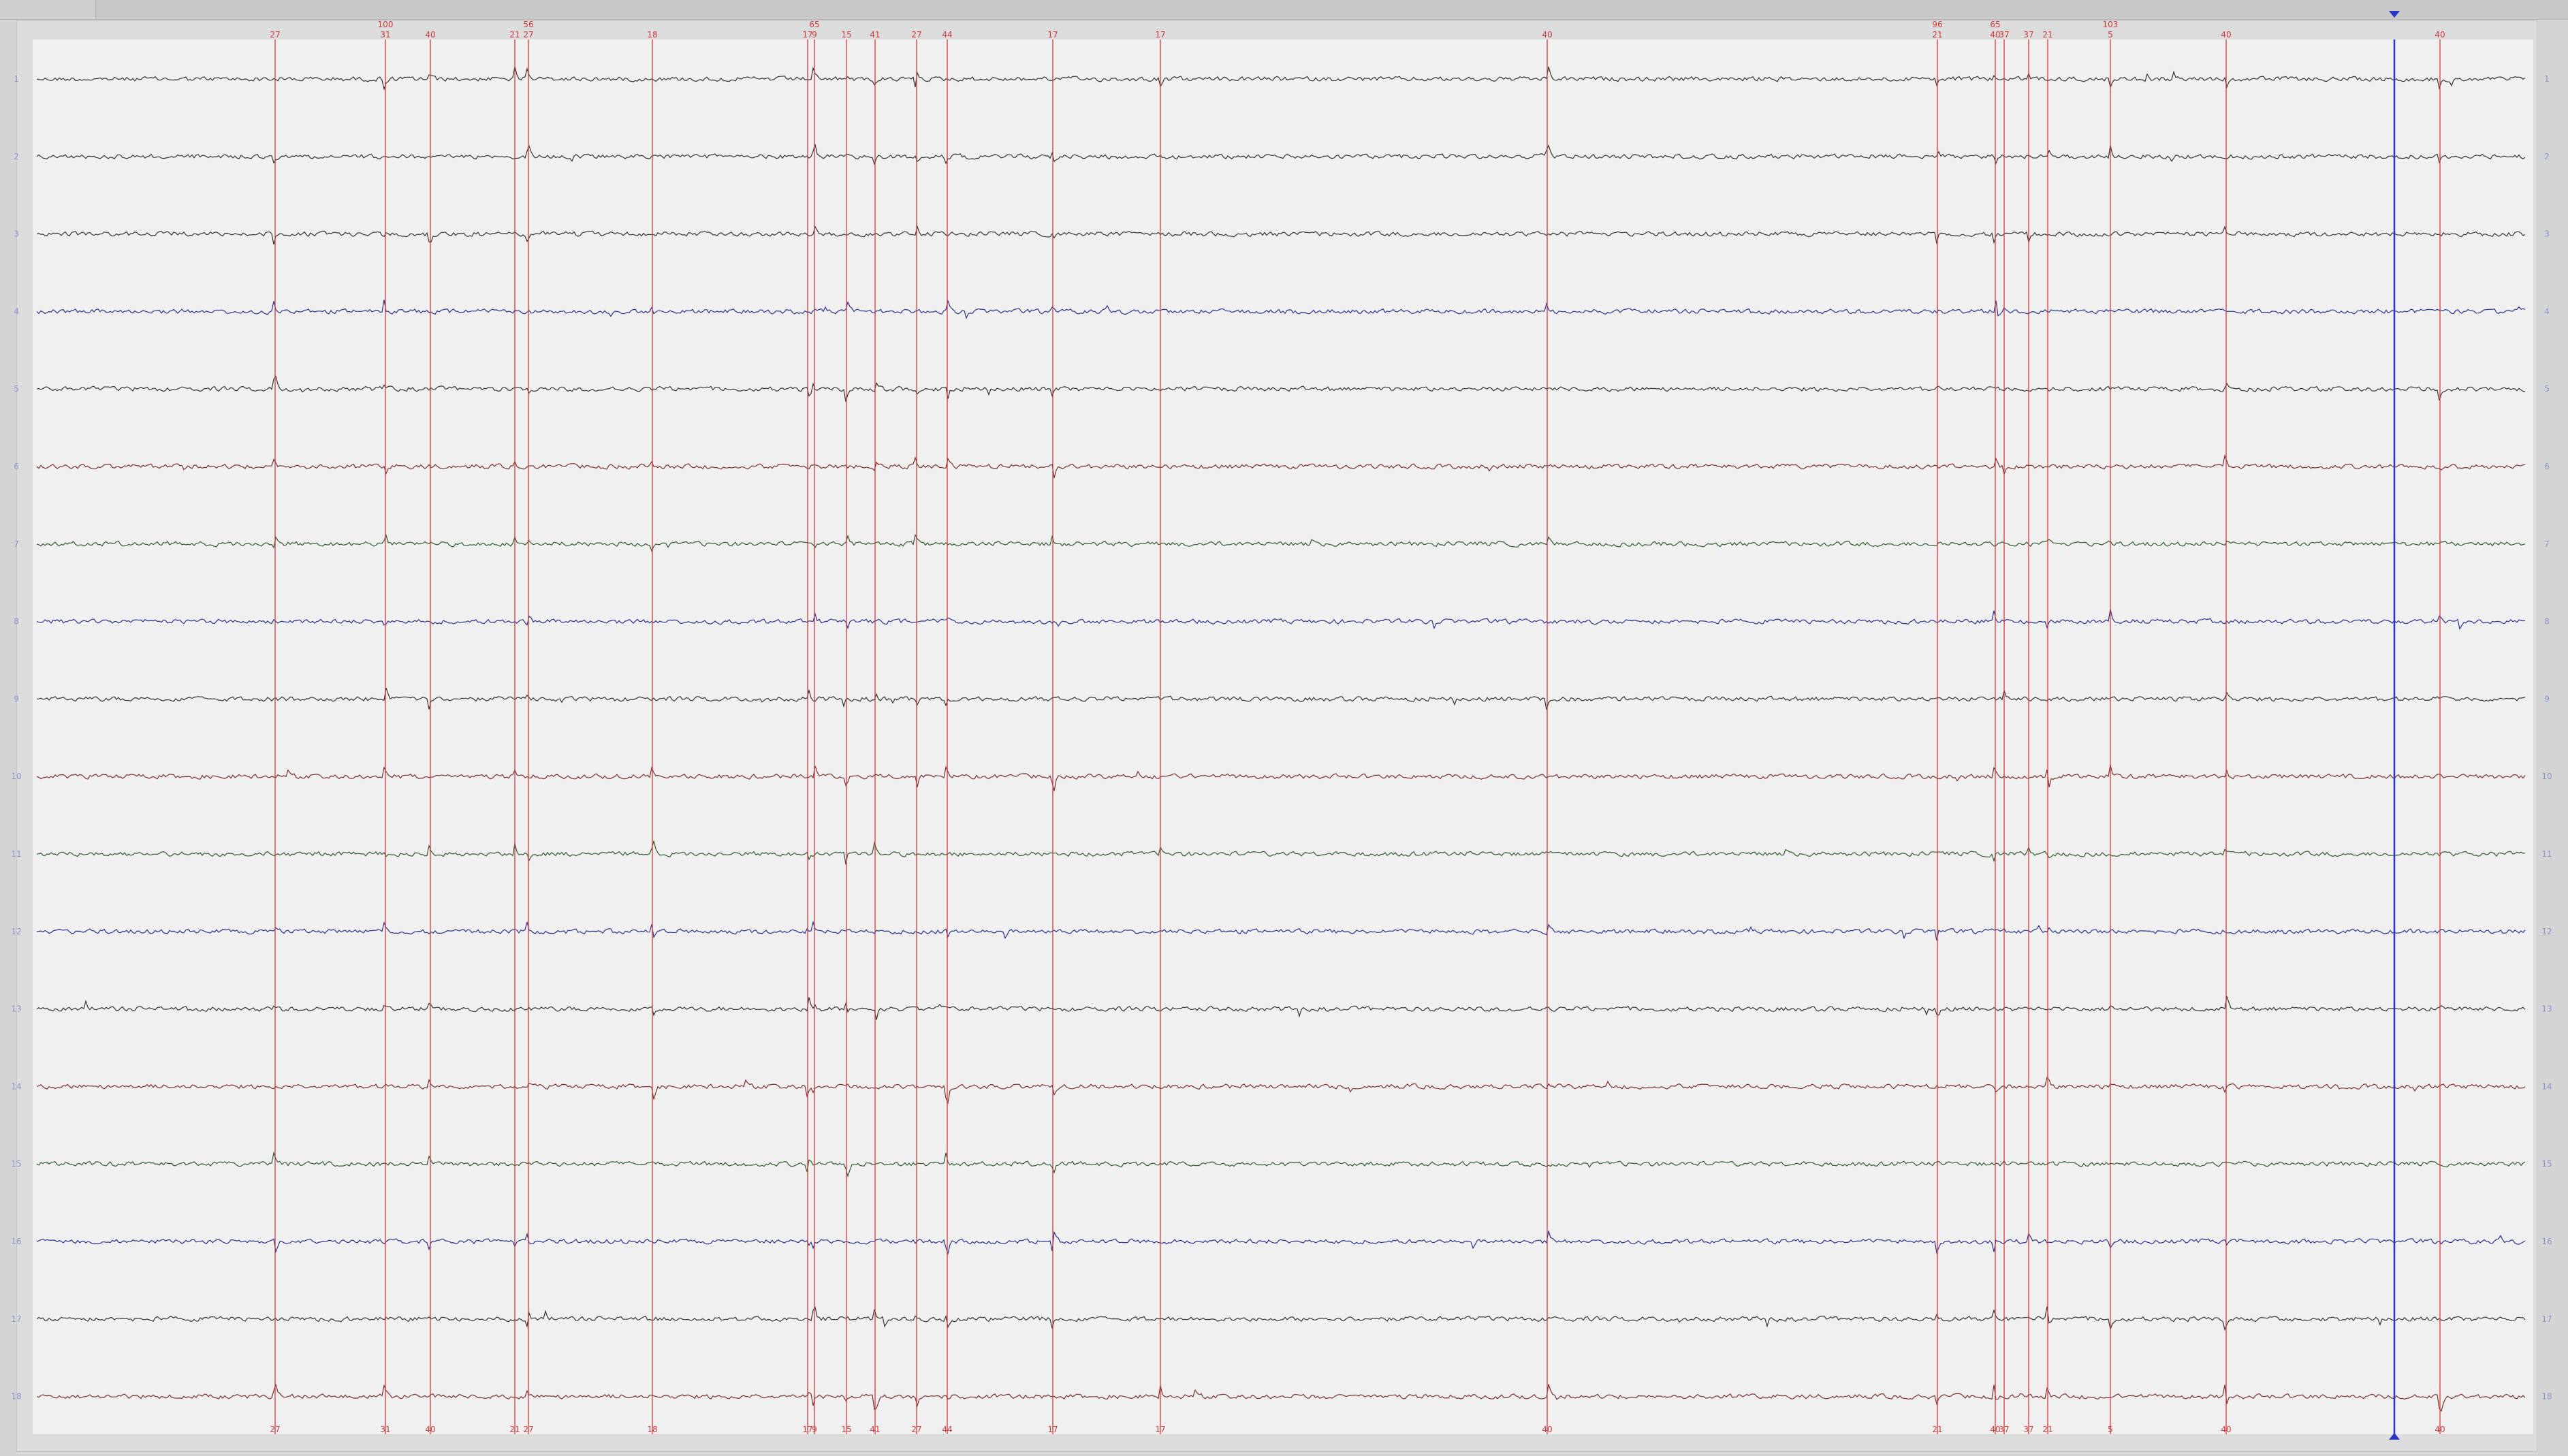 The image size is (2568, 1456). I want to click on channel-label-right: 15, so click(2546, 1164).